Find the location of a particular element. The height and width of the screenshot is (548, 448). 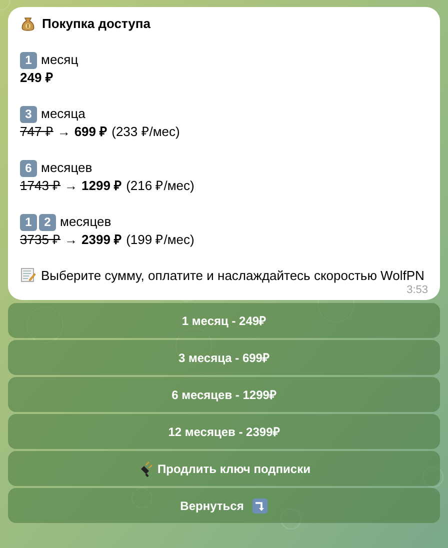

monthly-price: (216 ₽/мес) is located at coordinates (160, 186).